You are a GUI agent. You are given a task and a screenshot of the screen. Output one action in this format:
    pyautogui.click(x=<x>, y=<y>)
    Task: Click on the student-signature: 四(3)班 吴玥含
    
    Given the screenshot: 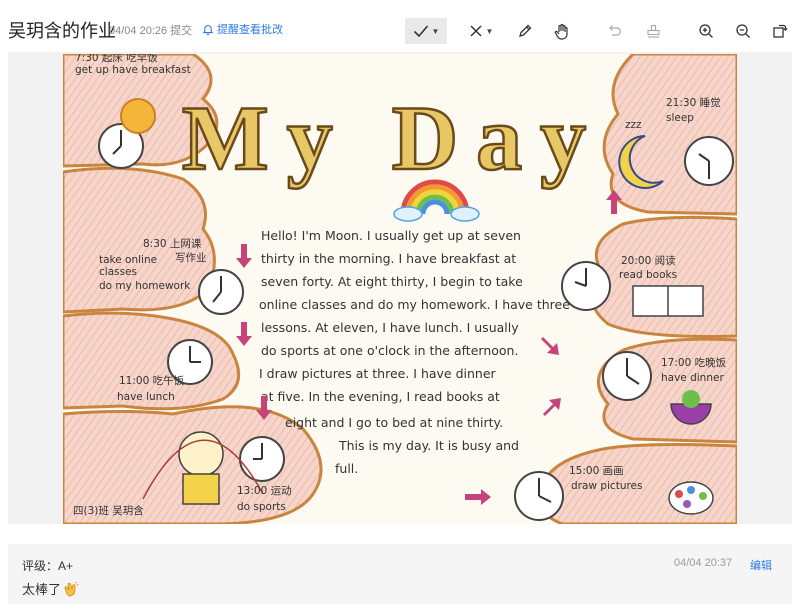 What is the action you would take?
    pyautogui.click(x=108, y=510)
    